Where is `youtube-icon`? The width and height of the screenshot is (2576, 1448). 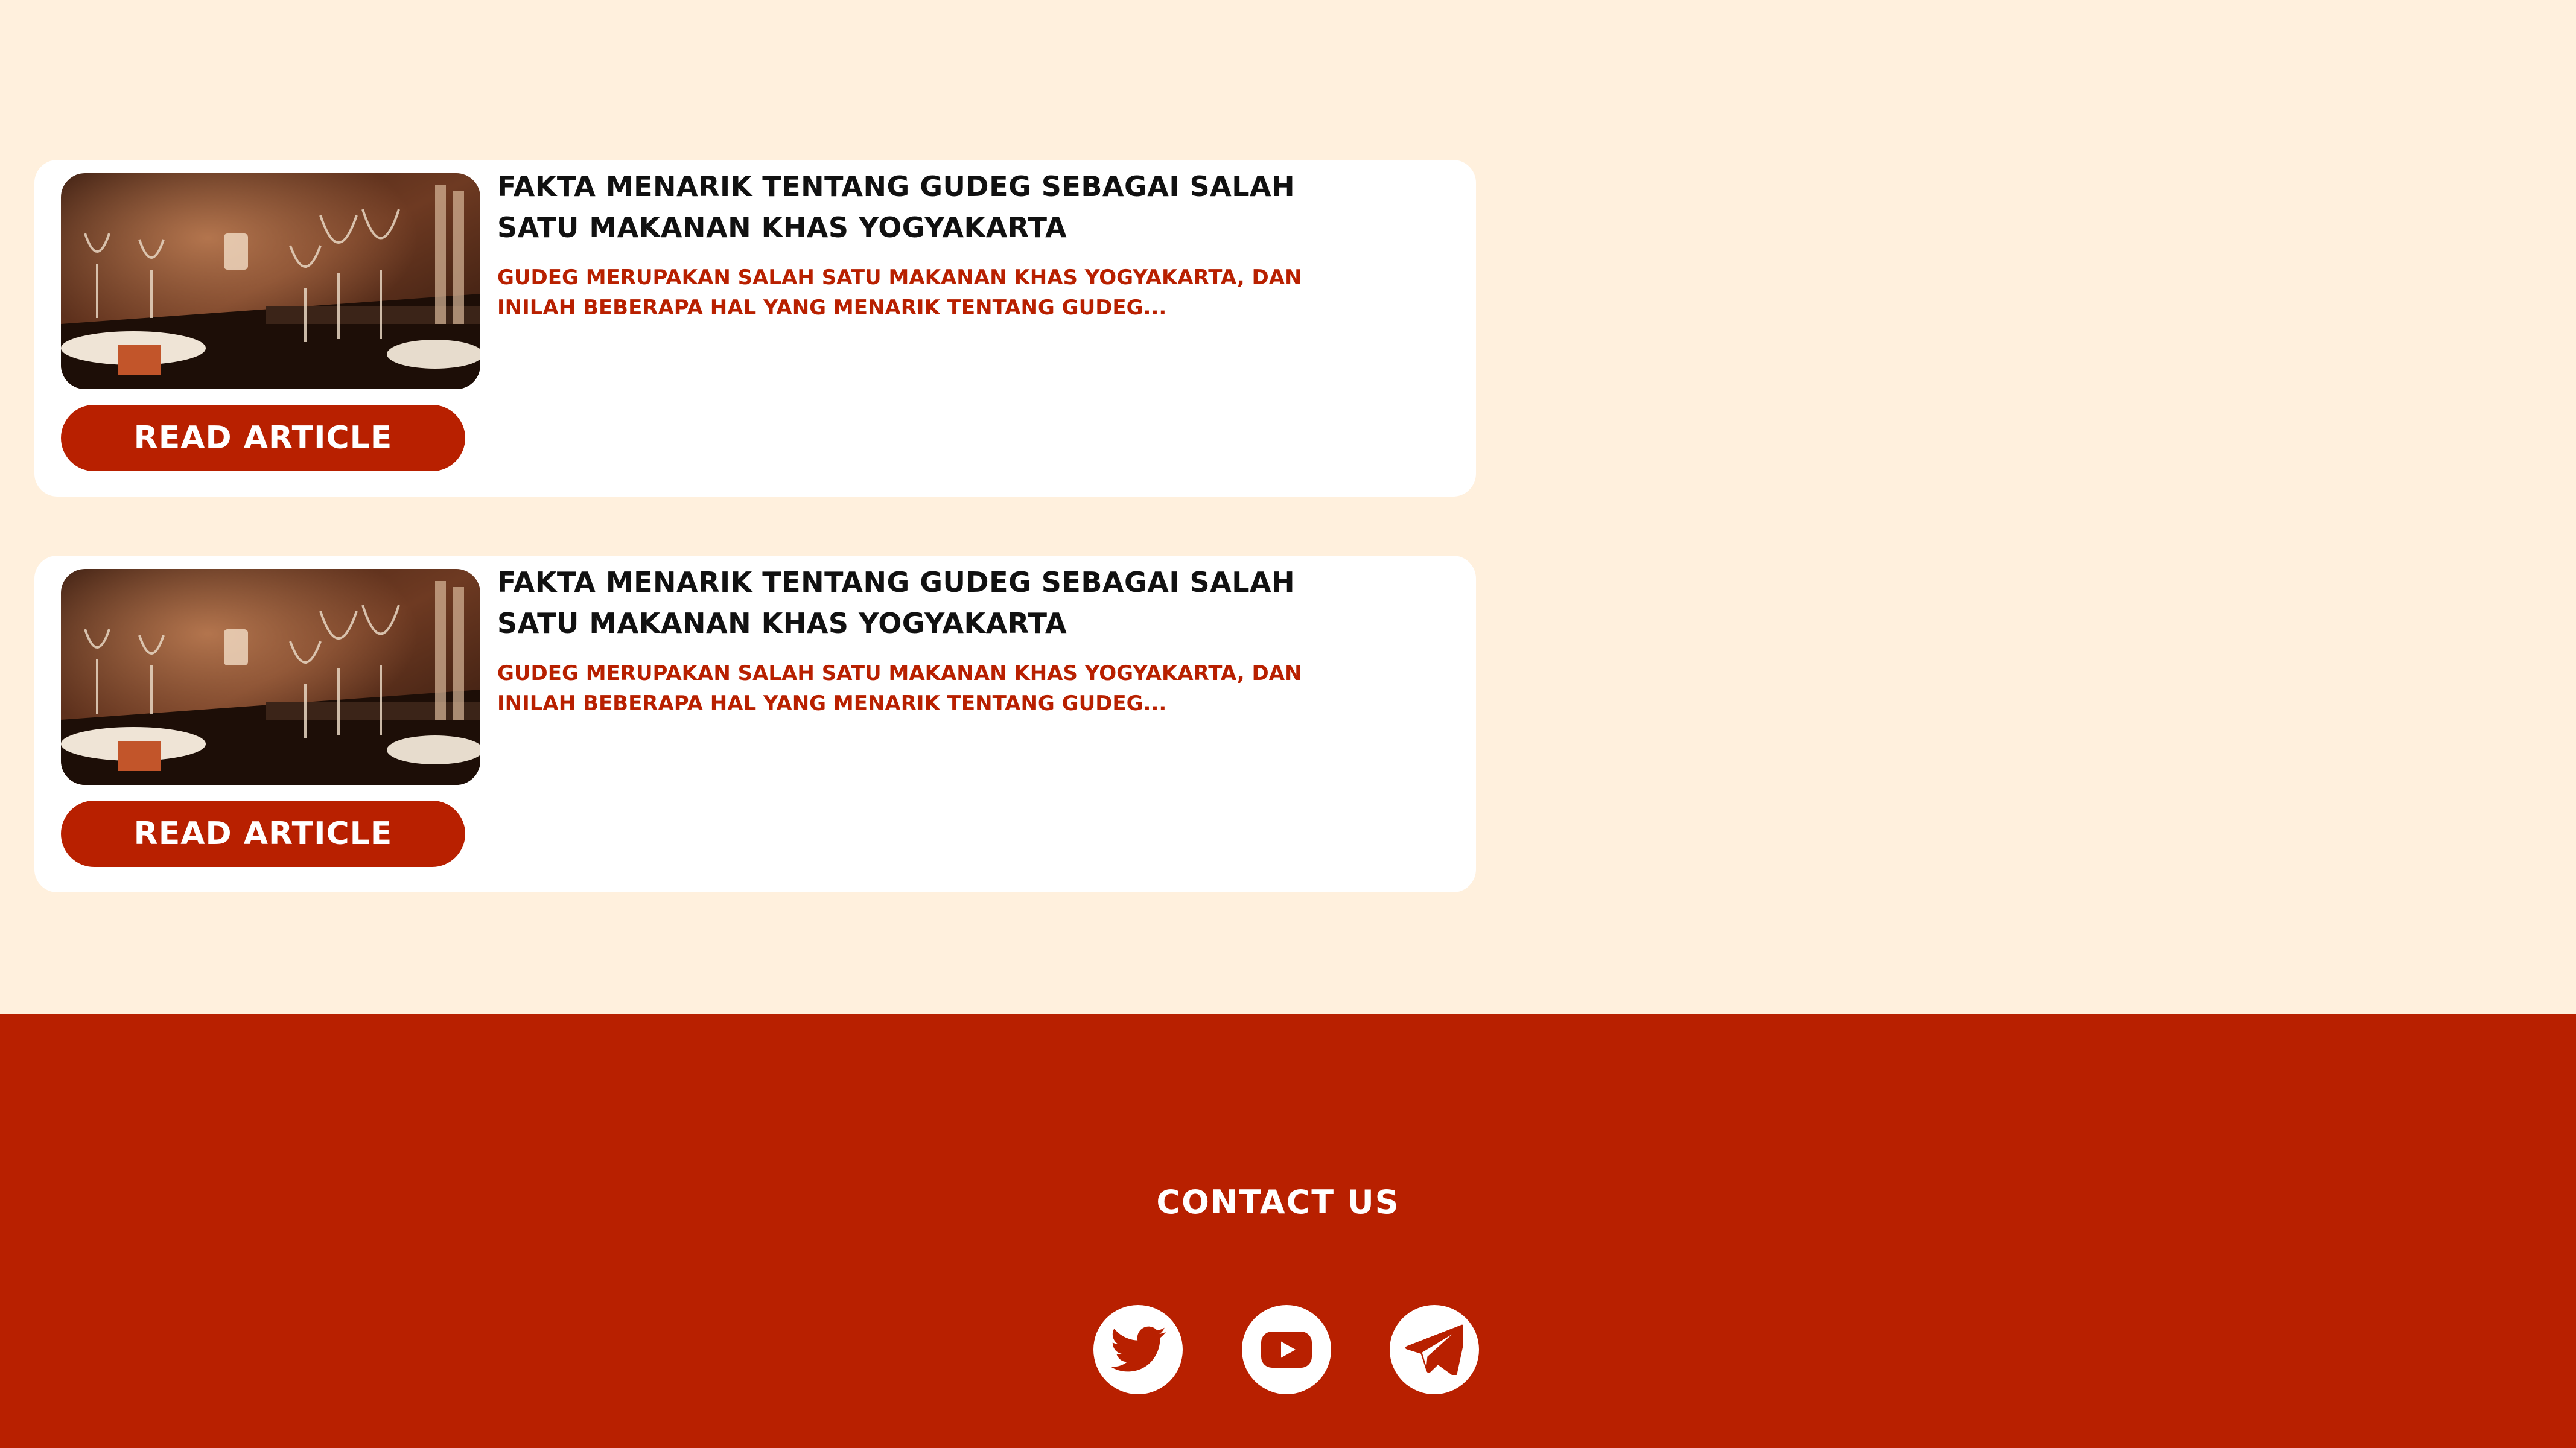
youtube-icon is located at coordinates (1287, 1350).